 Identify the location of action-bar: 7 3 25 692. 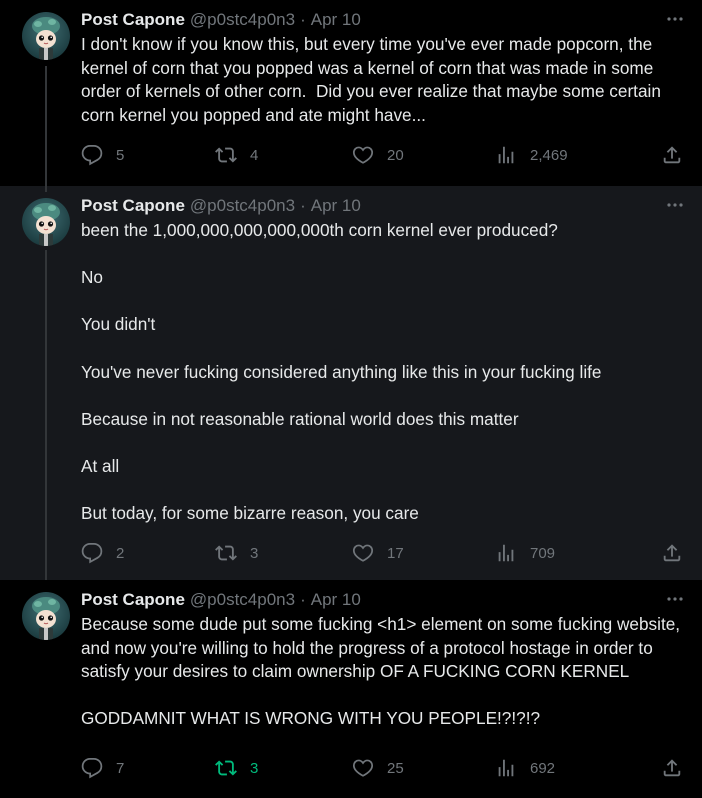
(383, 768).